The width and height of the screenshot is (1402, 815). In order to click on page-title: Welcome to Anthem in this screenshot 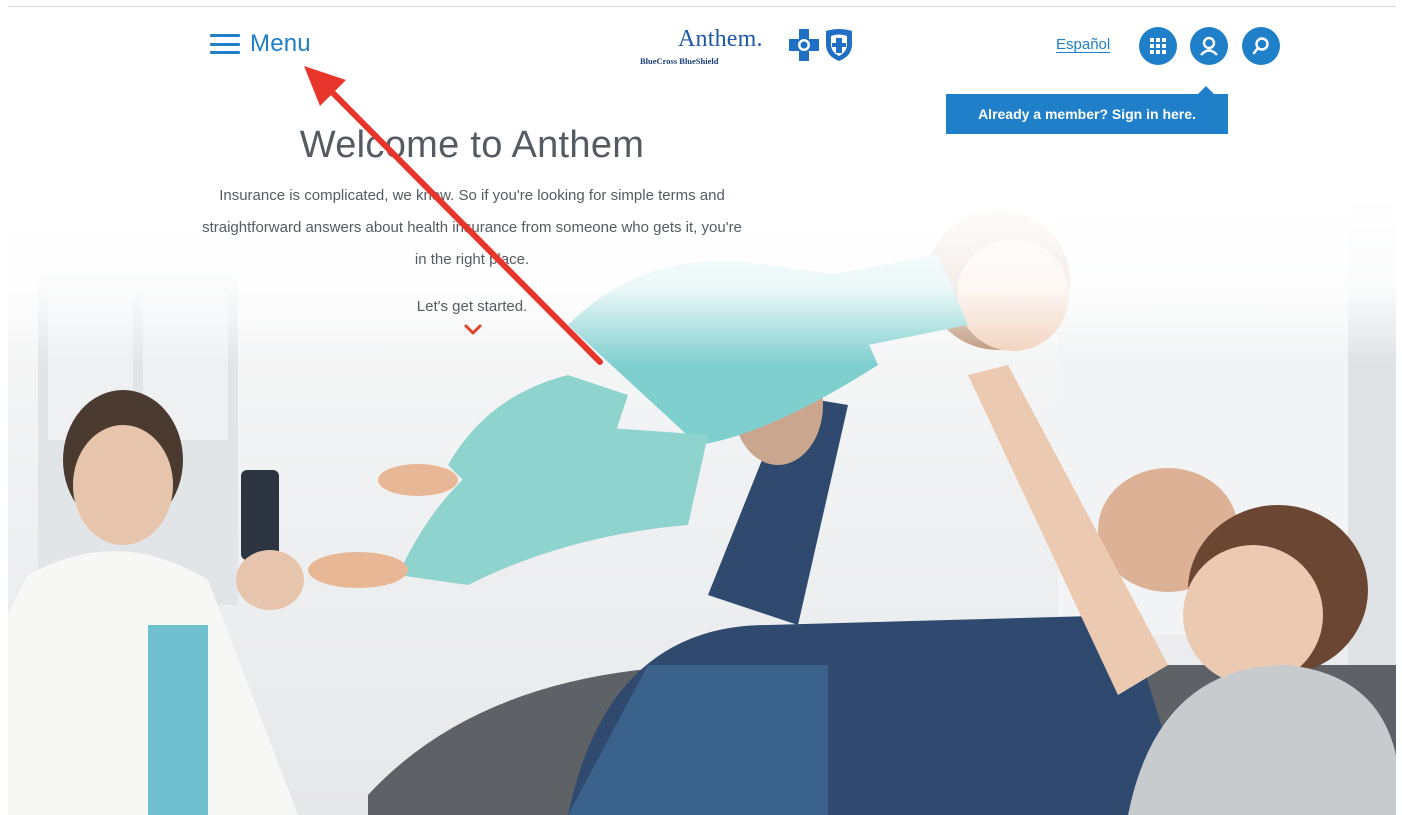, I will do `click(472, 145)`.